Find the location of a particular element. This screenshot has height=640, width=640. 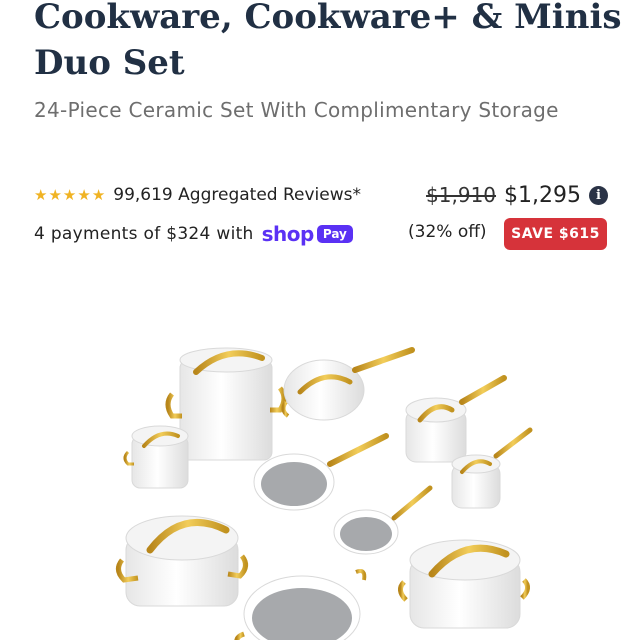

casserole is located at coordinates (464, 584).